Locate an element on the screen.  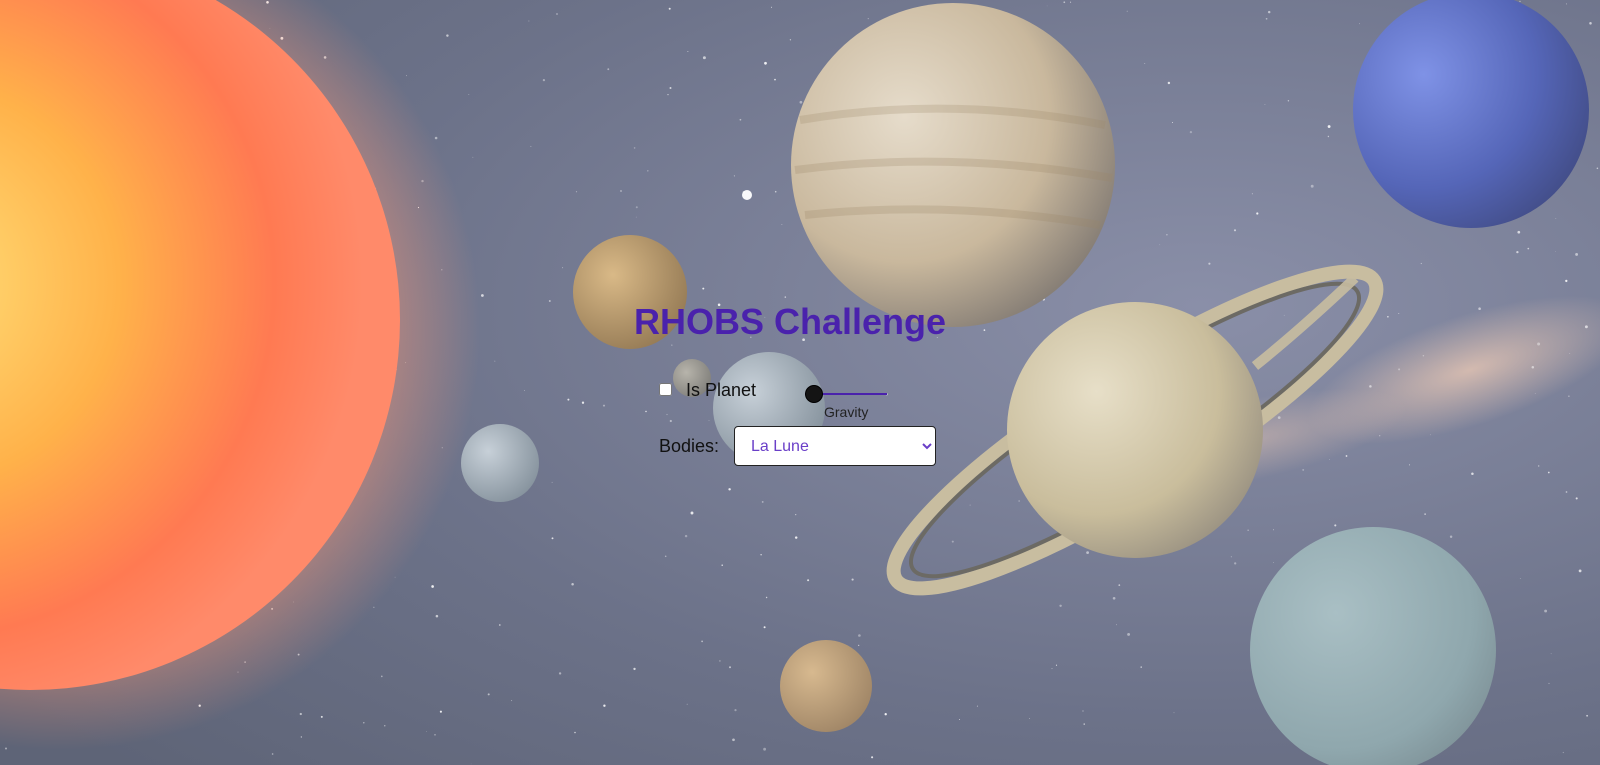
is-planet-label: Is Planet is located at coordinates (721, 390).